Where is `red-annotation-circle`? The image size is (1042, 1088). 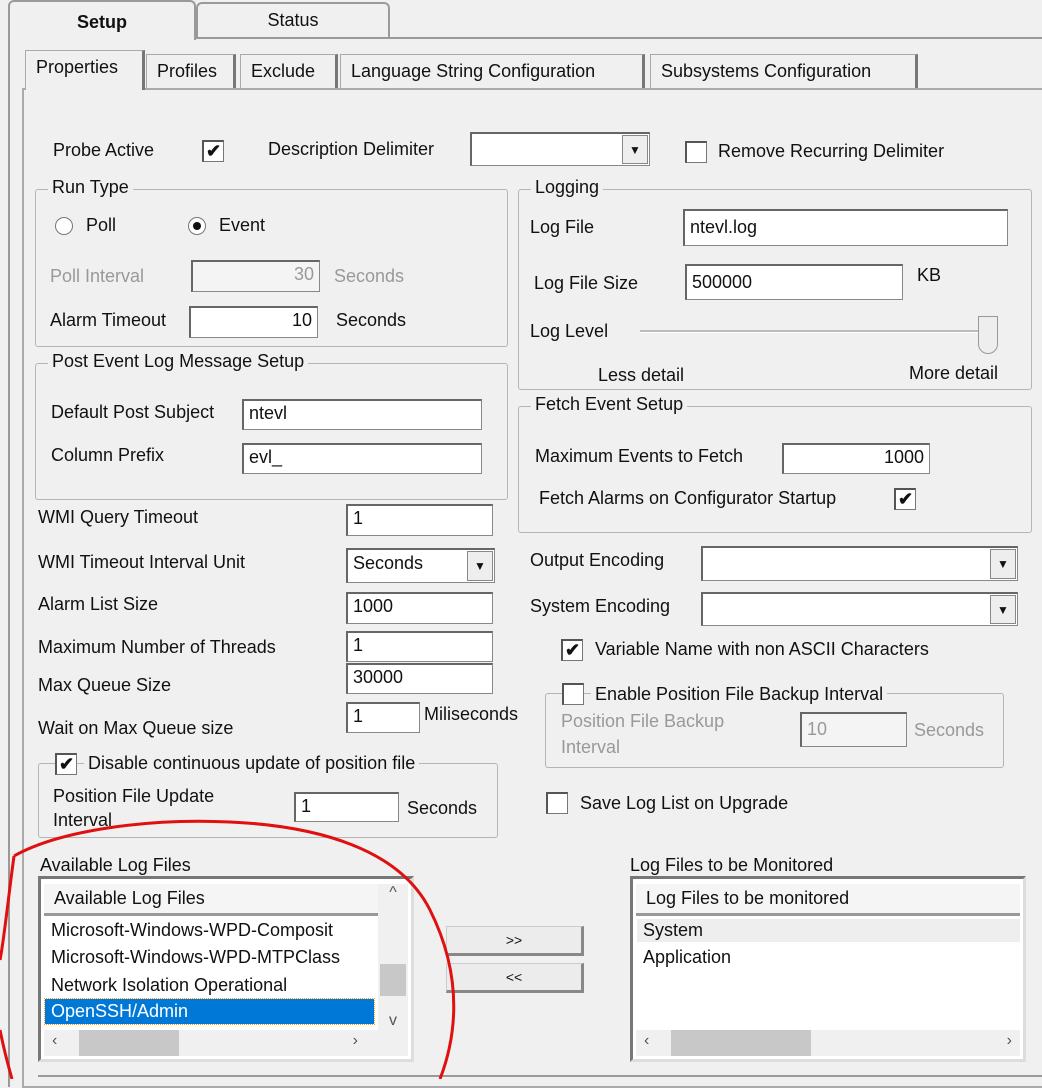
red-annotation-circle is located at coordinates (228, 949).